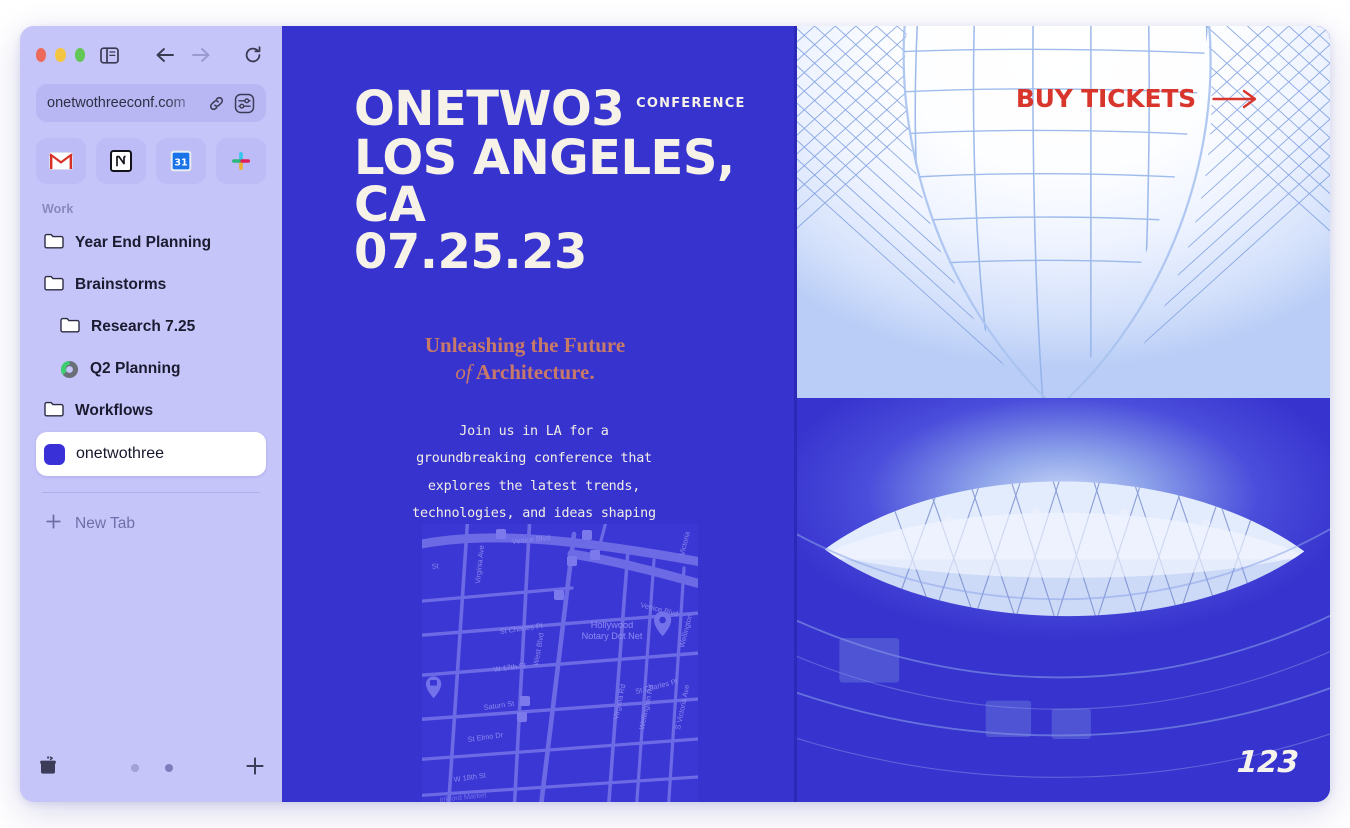 This screenshot has width=1350, height=828. What do you see at coordinates (135, 368) in the screenshot?
I see `sidebar-item-label: Q2 Planning` at bounding box center [135, 368].